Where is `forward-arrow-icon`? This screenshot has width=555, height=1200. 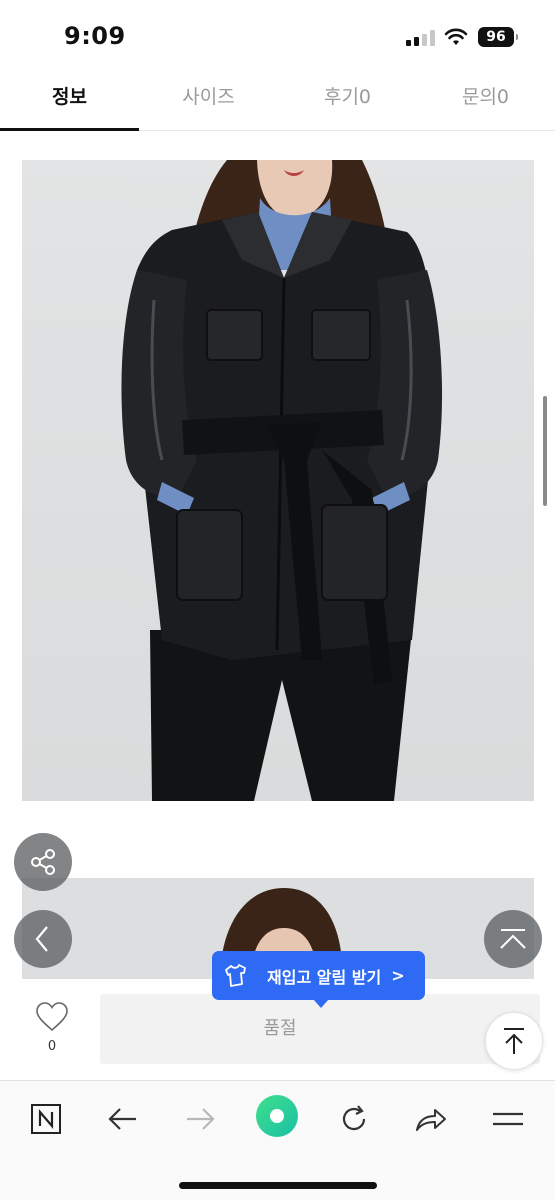 forward-arrow-icon is located at coordinates (201, 1119).